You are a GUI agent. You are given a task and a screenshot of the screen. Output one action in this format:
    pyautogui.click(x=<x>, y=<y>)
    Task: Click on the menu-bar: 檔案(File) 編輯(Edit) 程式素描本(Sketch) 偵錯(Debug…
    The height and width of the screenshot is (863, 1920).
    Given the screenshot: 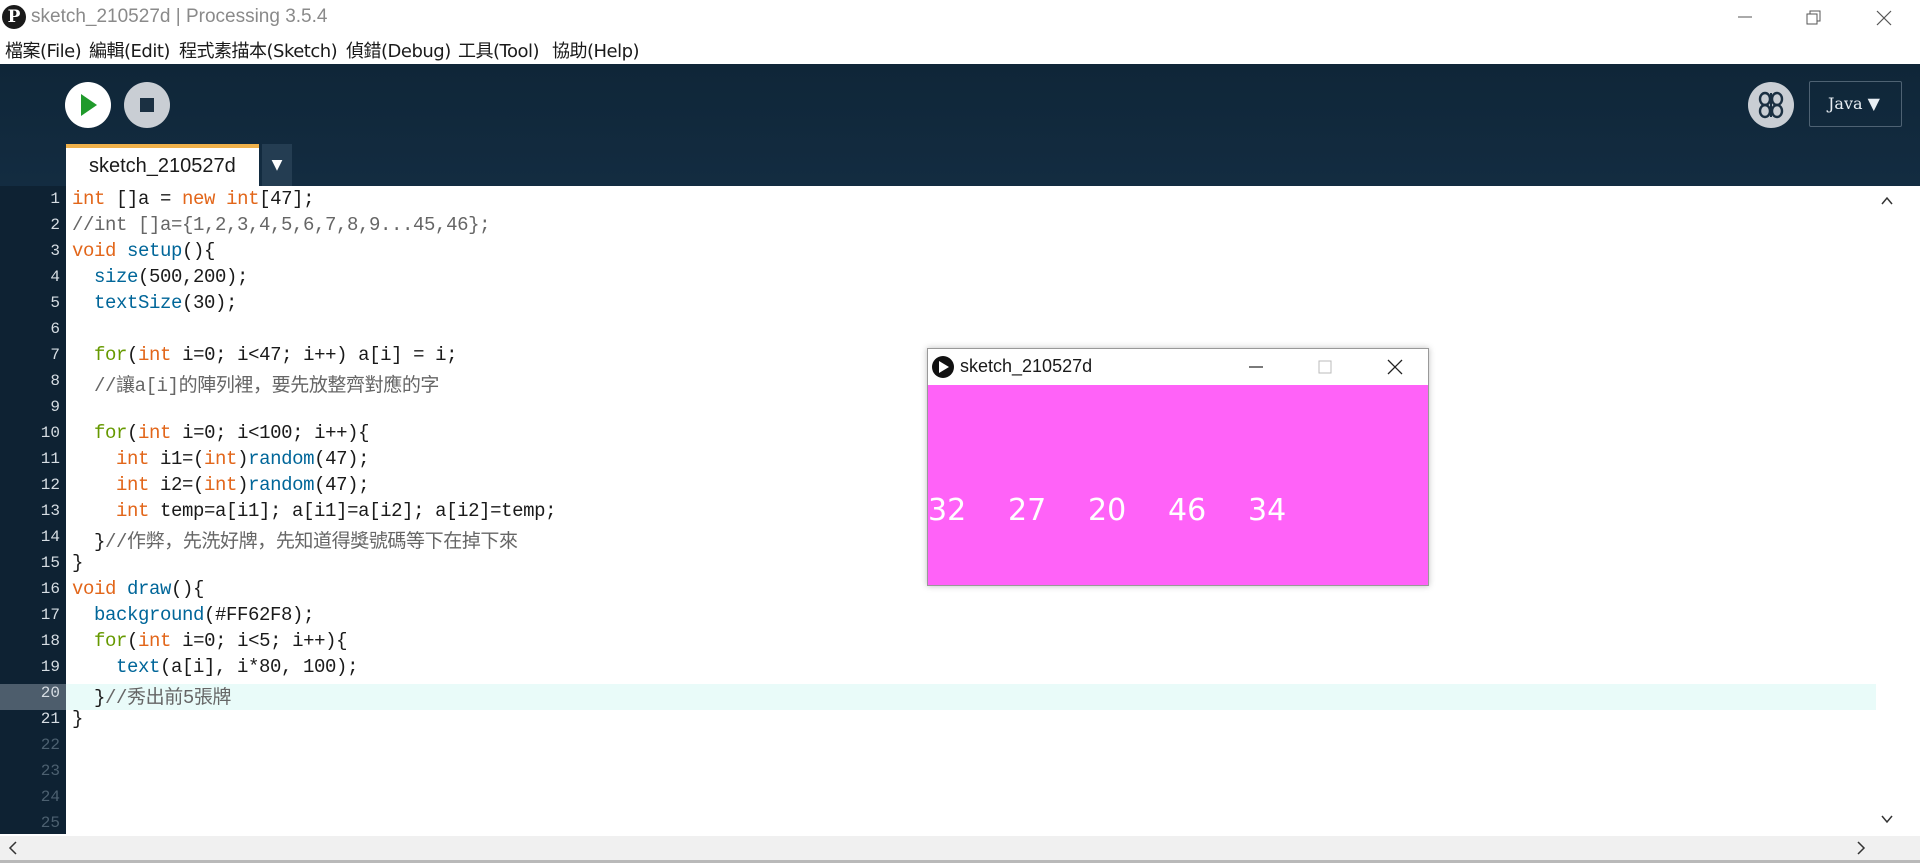 What is the action you would take?
    pyautogui.click(x=960, y=49)
    